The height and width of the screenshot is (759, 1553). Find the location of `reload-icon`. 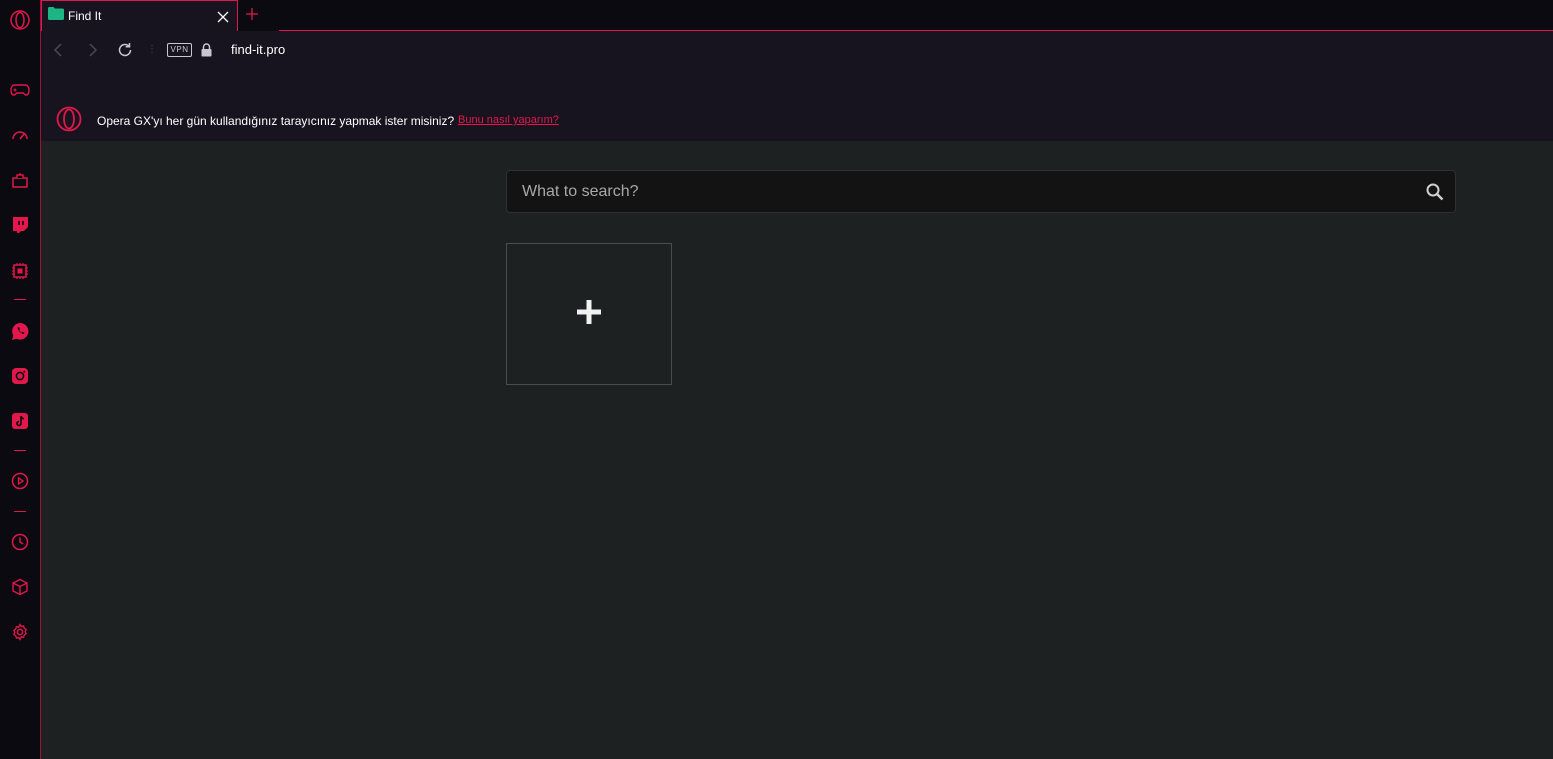

reload-icon is located at coordinates (125, 50).